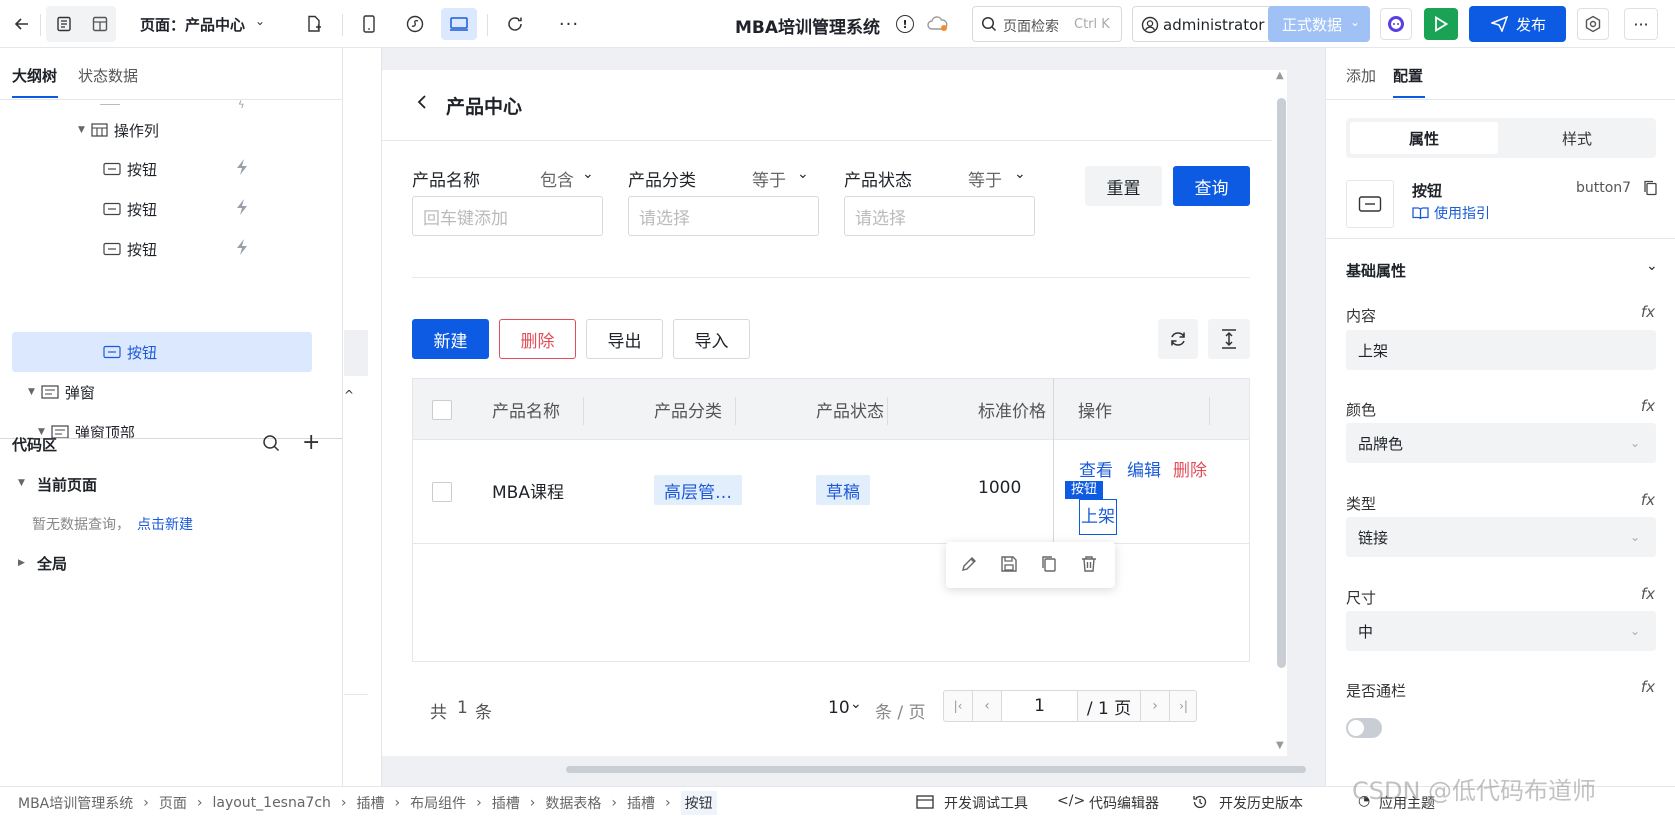 This screenshot has width=1675, height=818. What do you see at coordinates (1211, 186) in the screenshot?
I see `query-button: 查询` at bounding box center [1211, 186].